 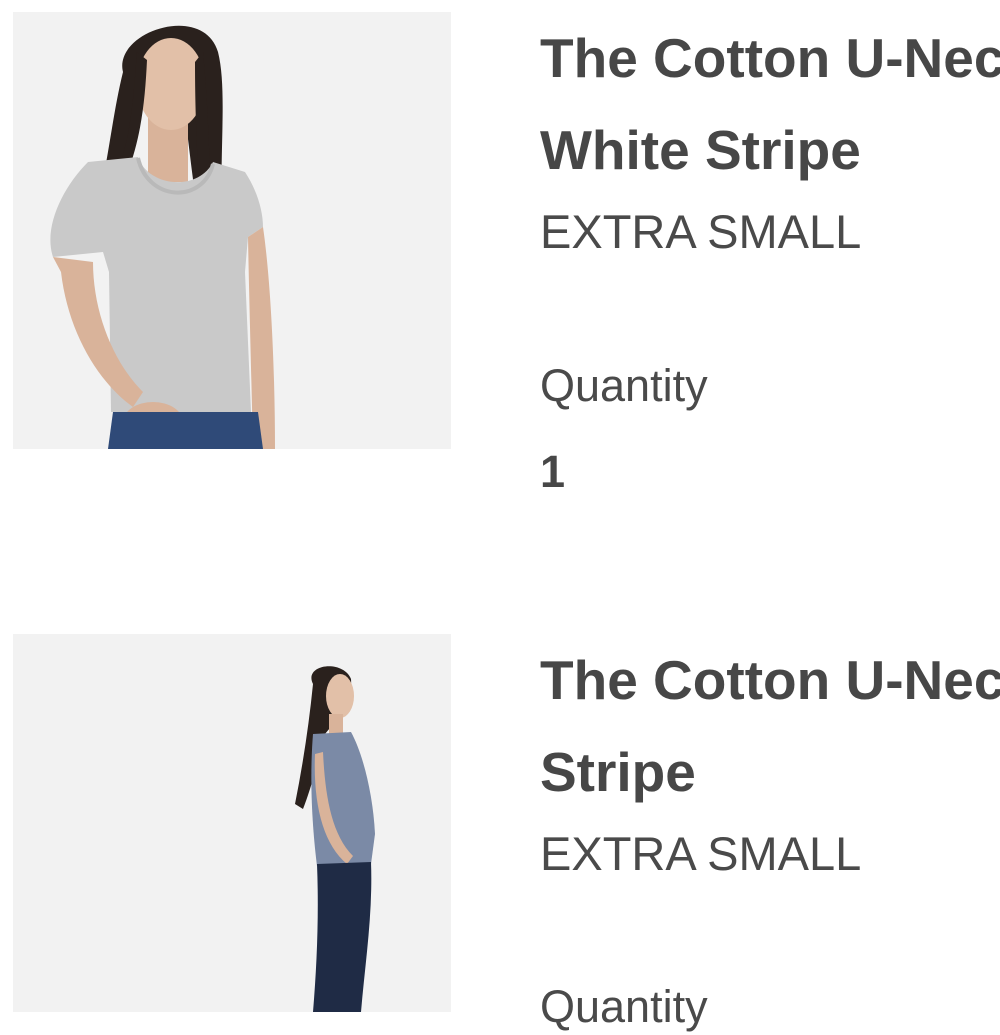 What do you see at coordinates (552, 472) in the screenshot?
I see `quantity-value: 1` at bounding box center [552, 472].